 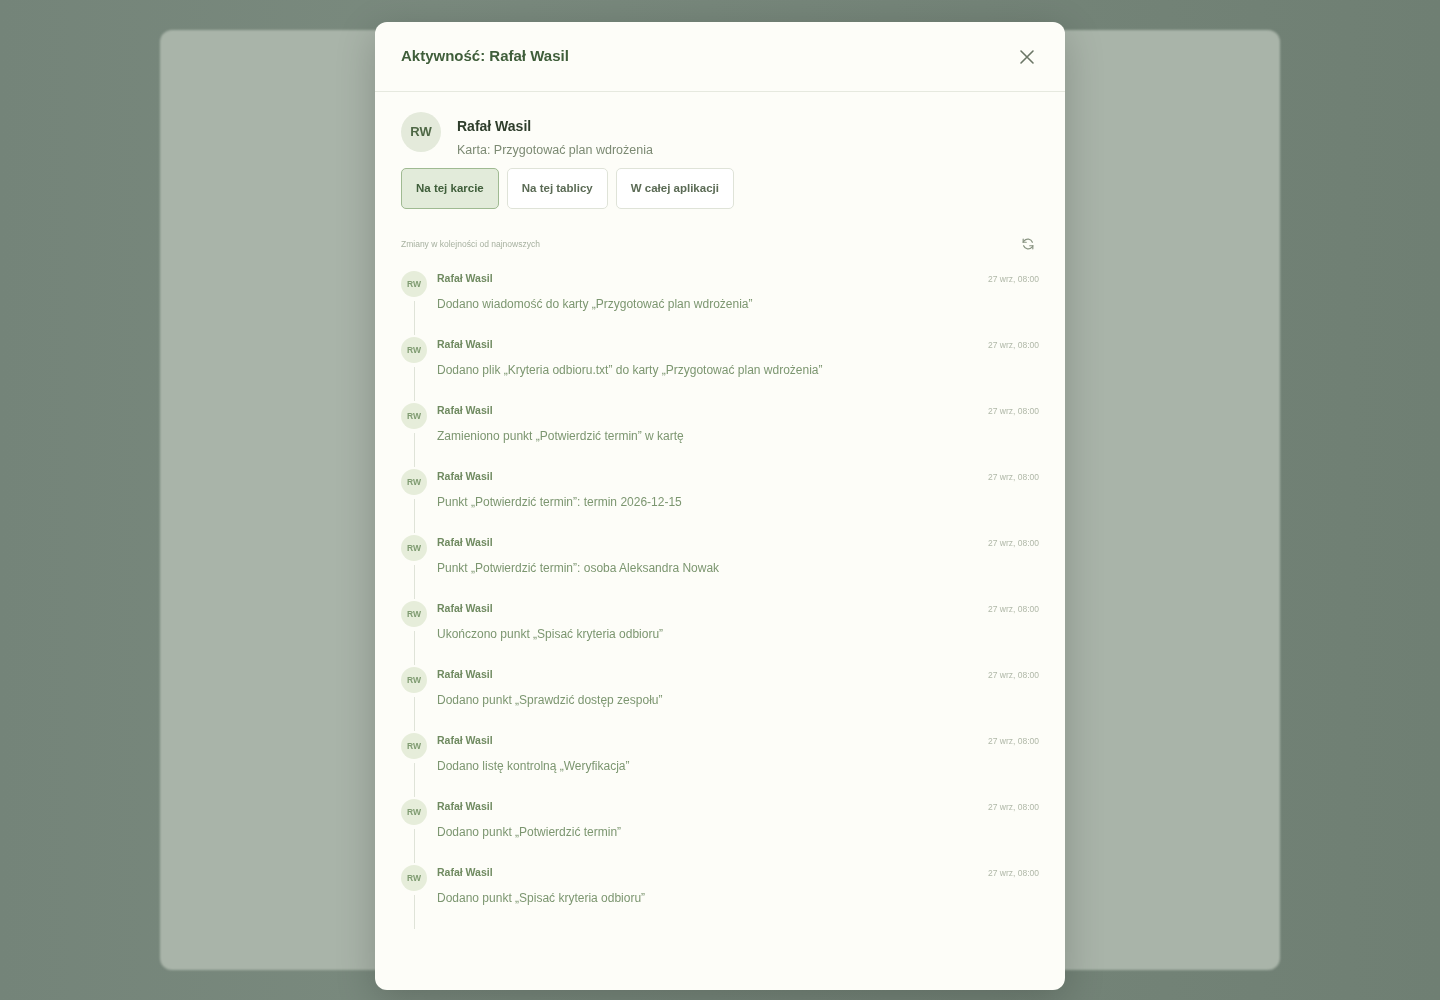 I want to click on activity-message: Dodano punkt „Spisać kryteria odbioru”, so click(x=542, y=898).